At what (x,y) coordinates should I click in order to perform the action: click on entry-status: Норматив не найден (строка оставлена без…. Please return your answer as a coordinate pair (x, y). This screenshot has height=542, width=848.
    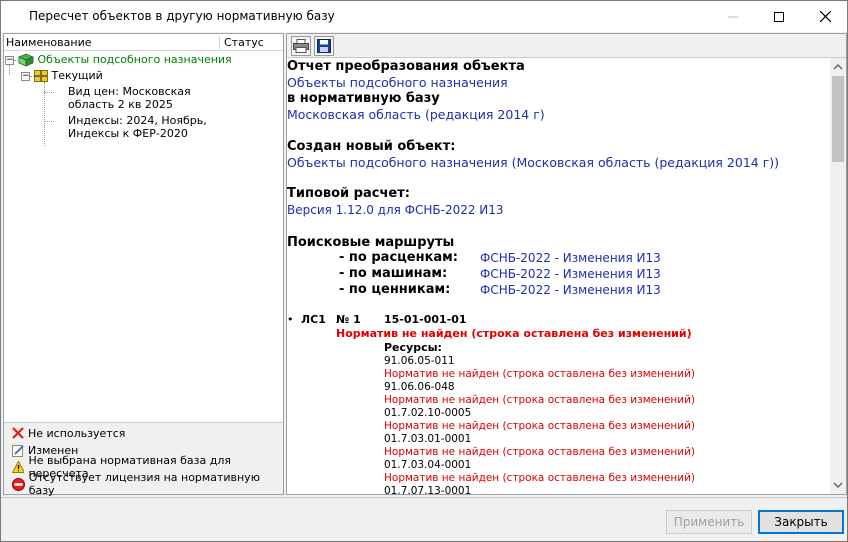
    Looking at the image, I should click on (514, 333).